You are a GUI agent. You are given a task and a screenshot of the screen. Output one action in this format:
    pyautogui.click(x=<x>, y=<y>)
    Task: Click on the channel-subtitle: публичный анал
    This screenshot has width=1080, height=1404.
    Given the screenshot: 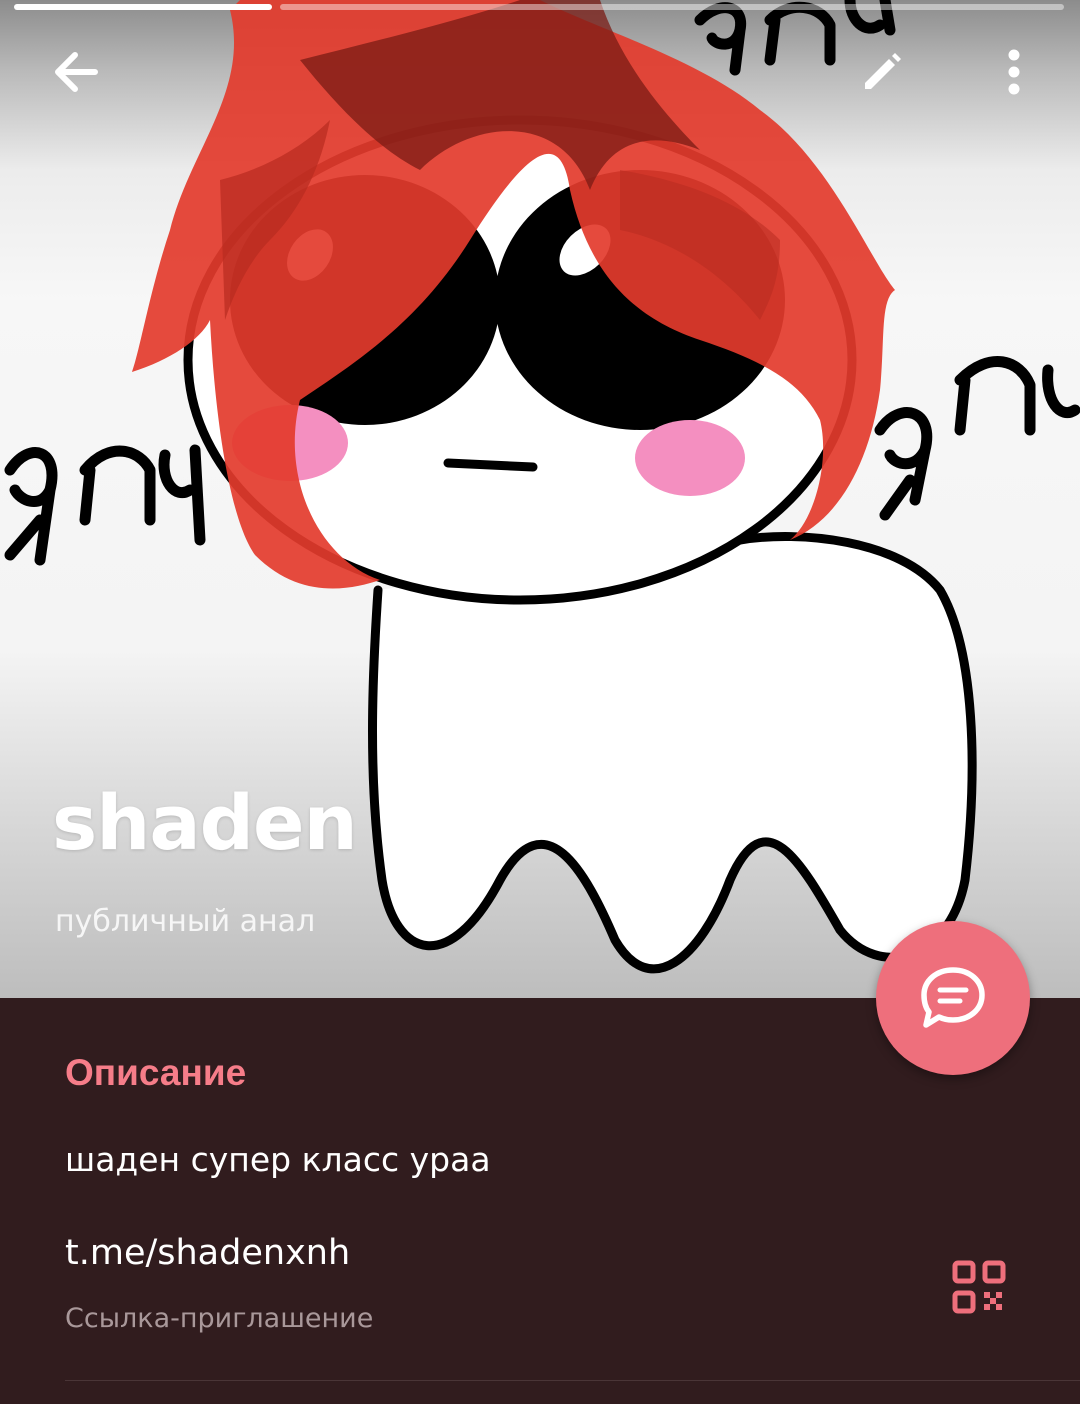 What is the action you would take?
    pyautogui.click(x=185, y=921)
    